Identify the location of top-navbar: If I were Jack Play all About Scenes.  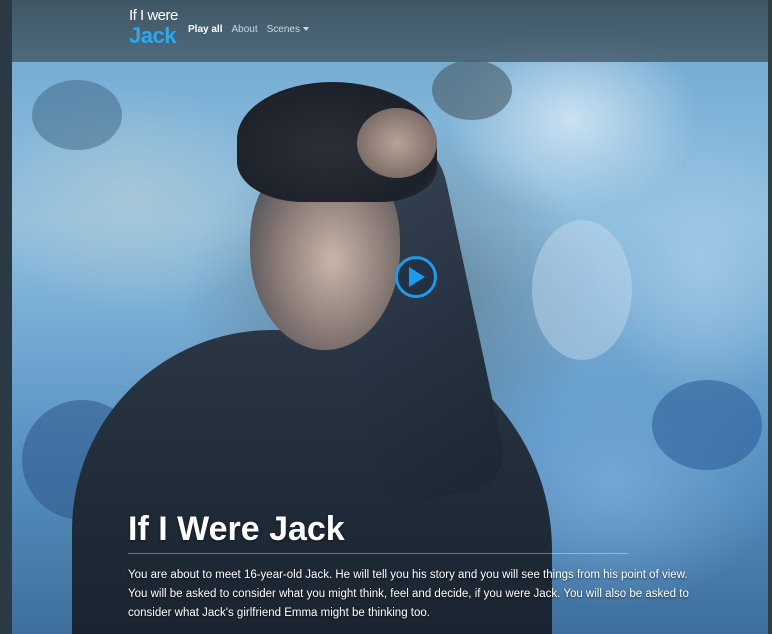
(390, 31).